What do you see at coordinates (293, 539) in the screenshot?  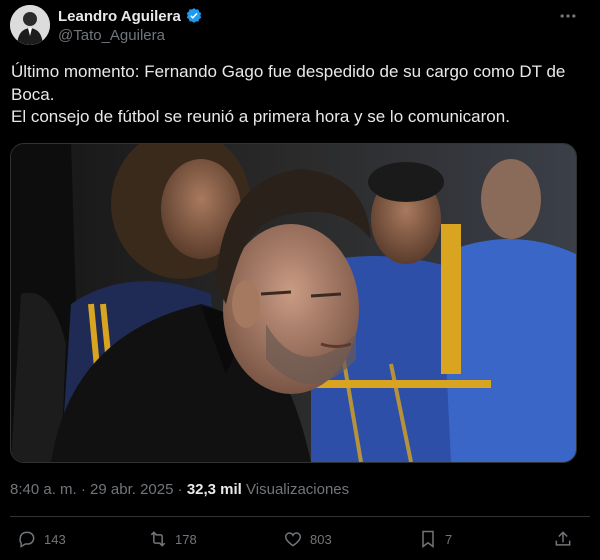 I see `like-icon` at bounding box center [293, 539].